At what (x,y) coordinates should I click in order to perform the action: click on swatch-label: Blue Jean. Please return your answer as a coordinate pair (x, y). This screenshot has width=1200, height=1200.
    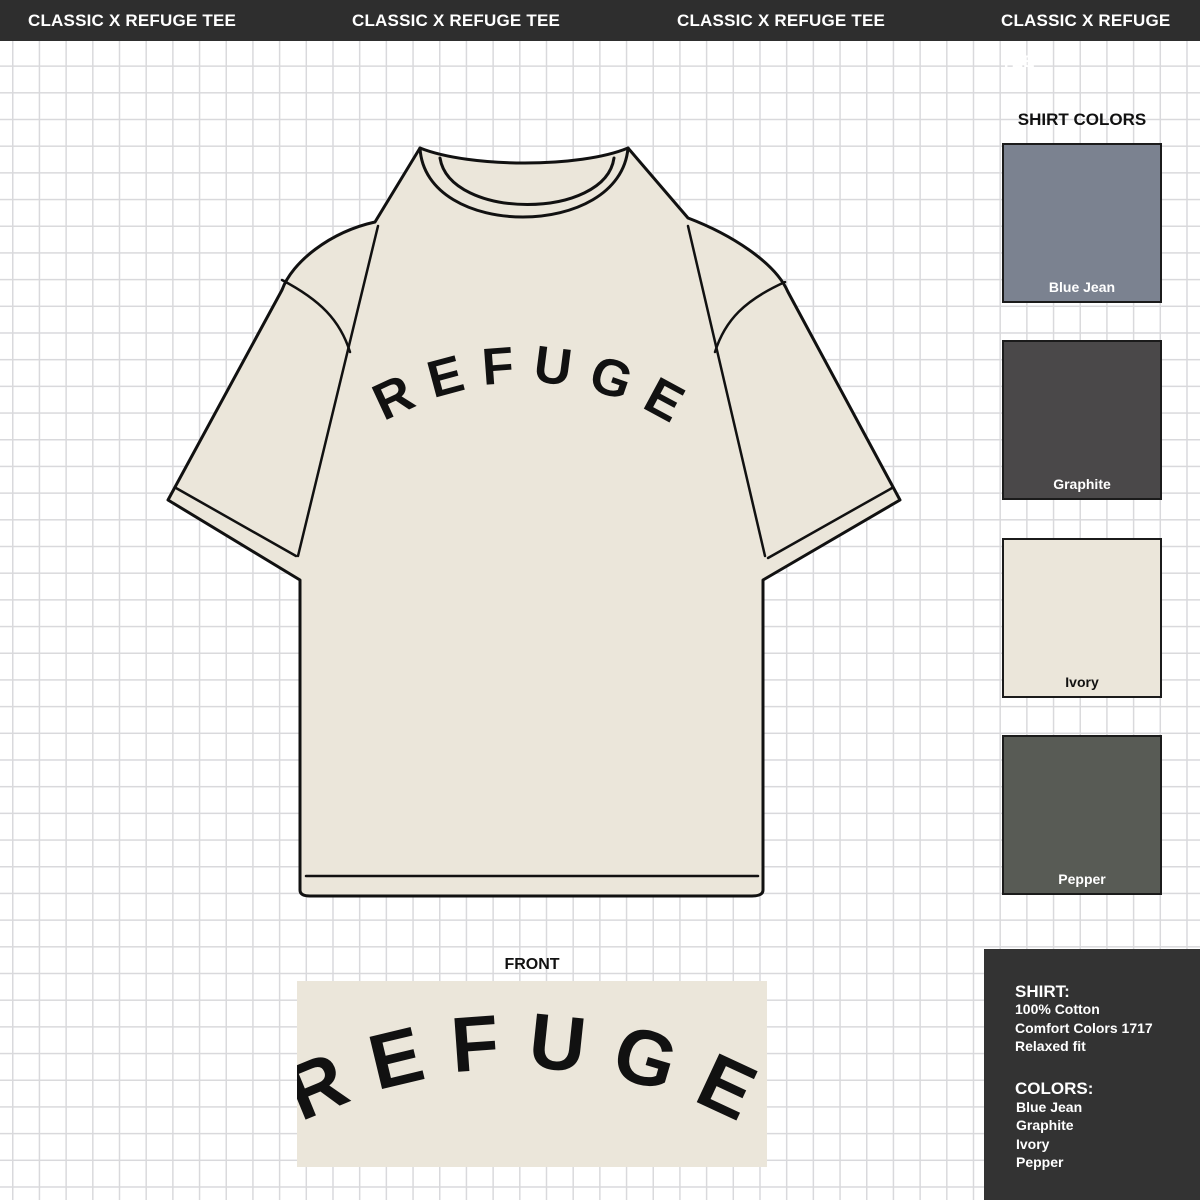
    Looking at the image, I should click on (1082, 287).